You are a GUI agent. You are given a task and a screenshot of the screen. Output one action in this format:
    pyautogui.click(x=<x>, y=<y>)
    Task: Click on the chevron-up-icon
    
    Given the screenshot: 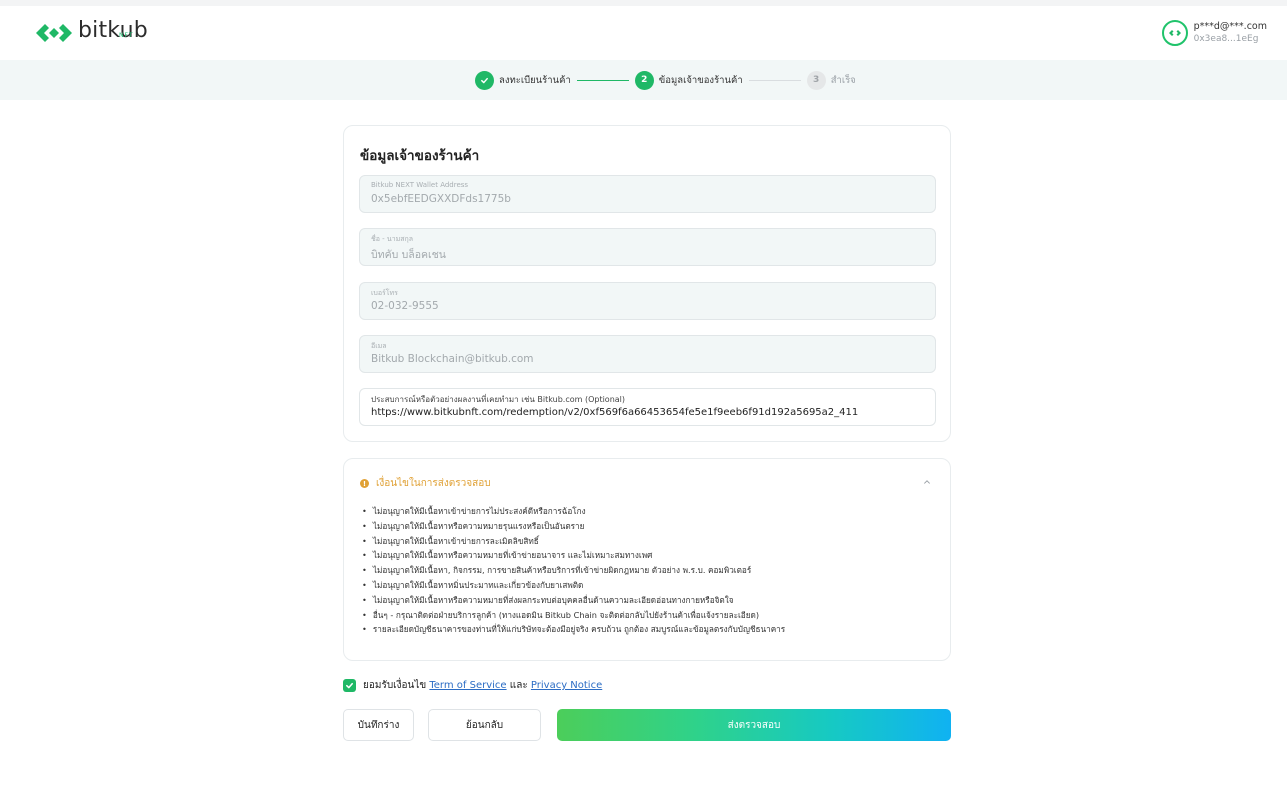 What is the action you would take?
    pyautogui.click(x=927, y=482)
    